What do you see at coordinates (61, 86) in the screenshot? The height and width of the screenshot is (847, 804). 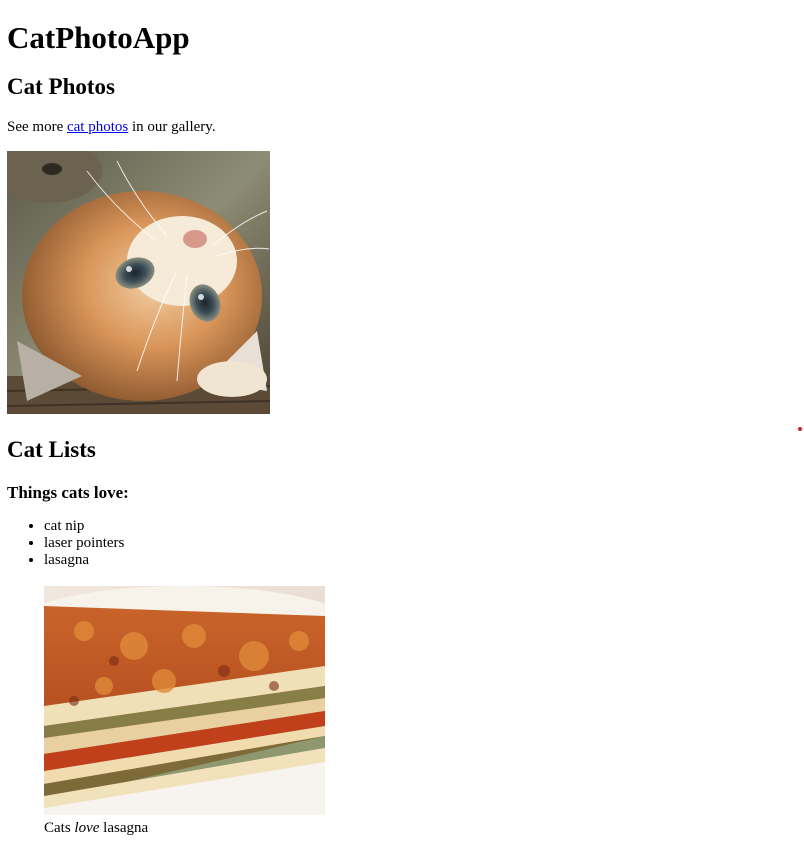 I see `cat-photos-heading: Cat Photos` at bounding box center [61, 86].